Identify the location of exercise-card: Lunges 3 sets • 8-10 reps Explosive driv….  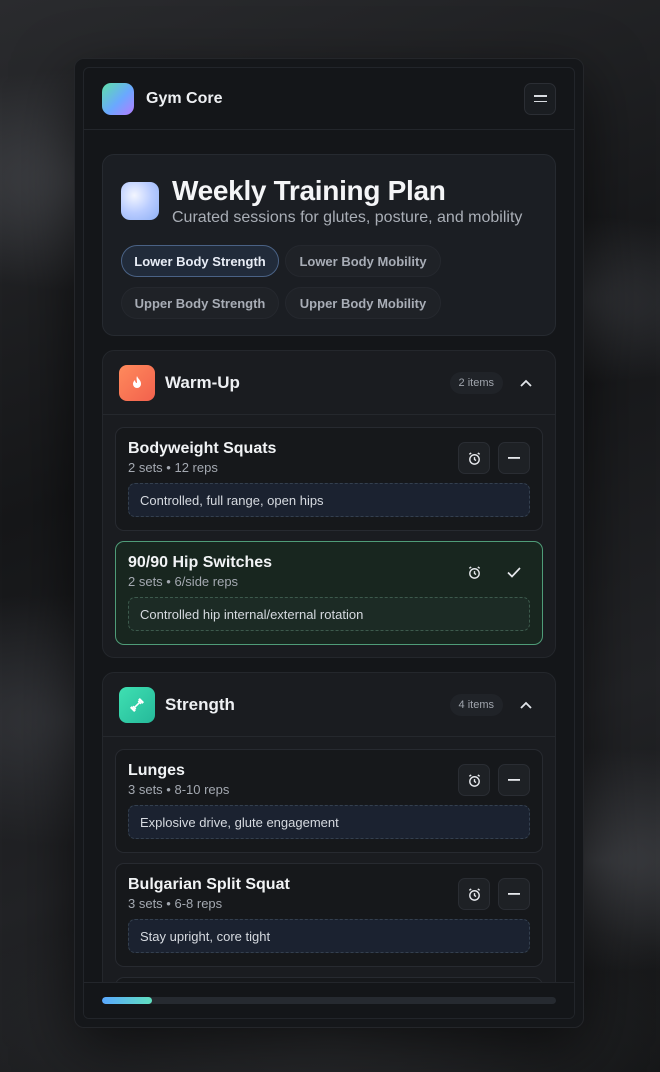
(329, 801).